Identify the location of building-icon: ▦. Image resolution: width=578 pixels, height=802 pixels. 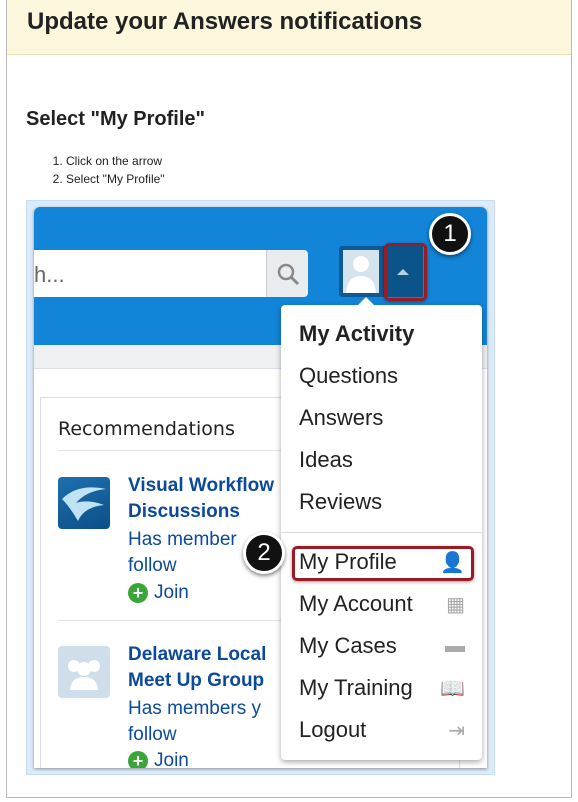
(455, 604).